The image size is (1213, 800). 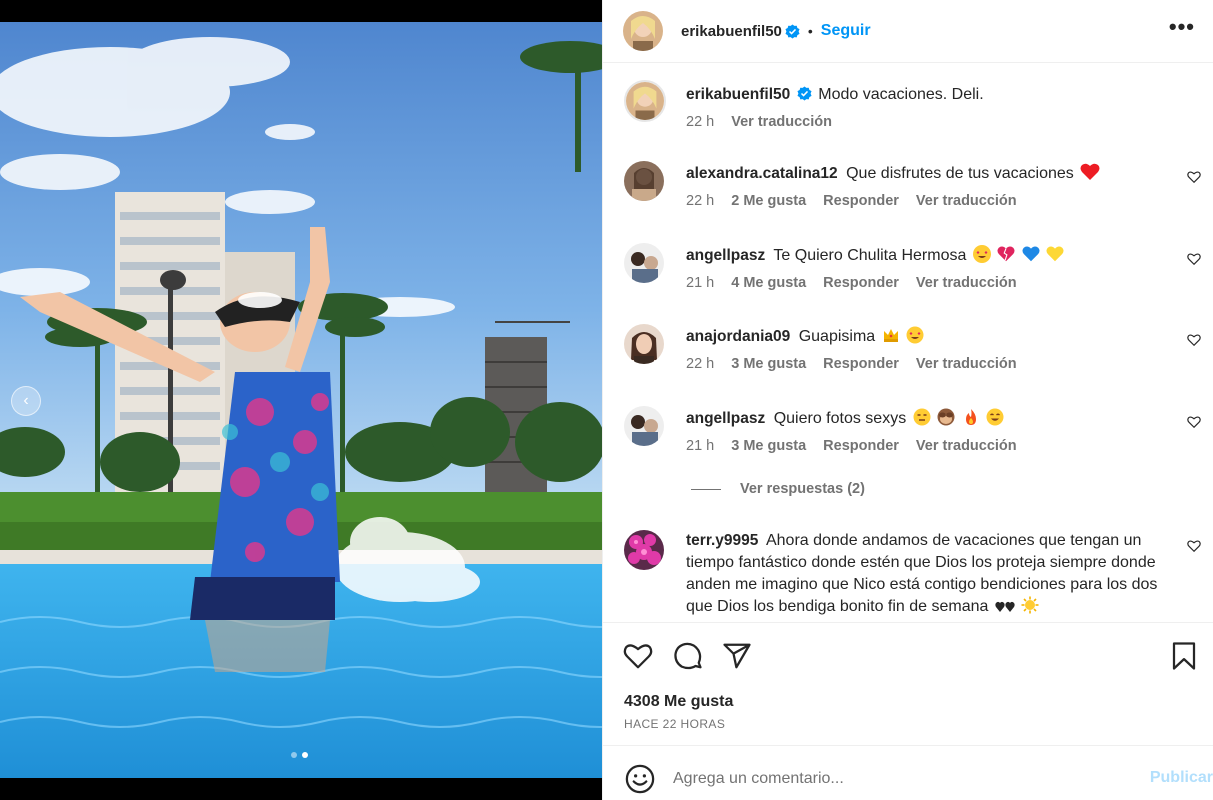 I want to click on yellow-heart-emoji-icon, so click(x=1055, y=254).